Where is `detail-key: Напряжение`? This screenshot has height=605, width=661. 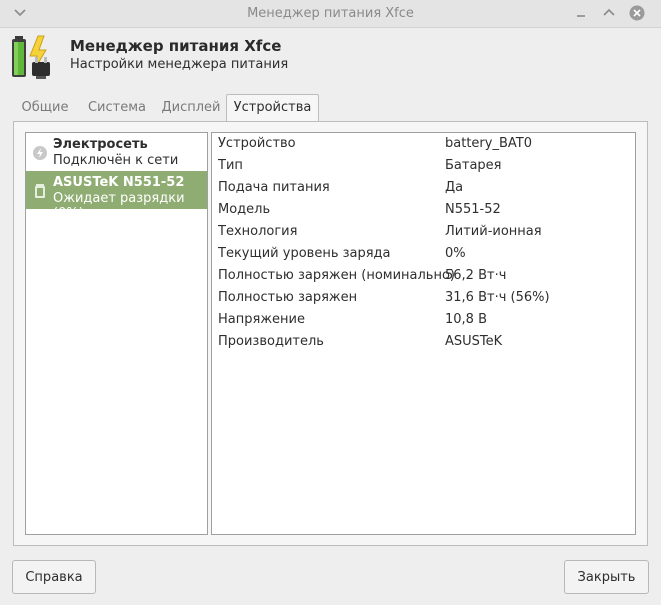
detail-key: Напряжение is located at coordinates (261, 319).